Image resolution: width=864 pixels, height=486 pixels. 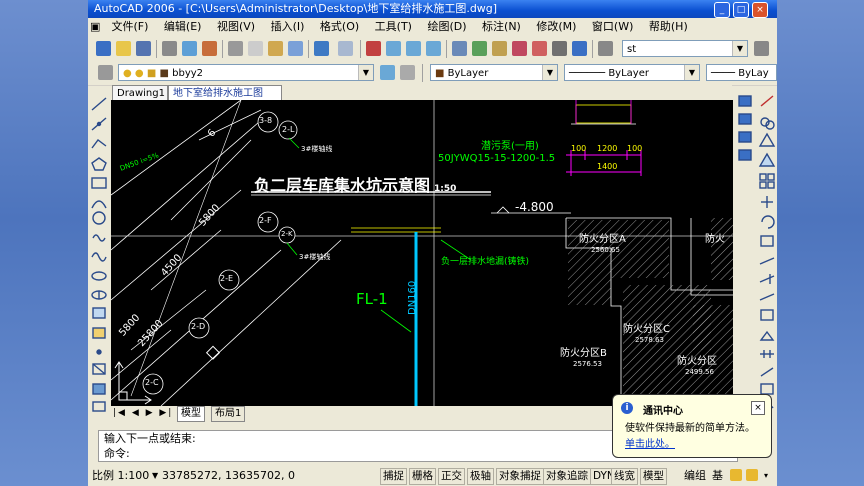 I want to click on menu-file: 文件(F), so click(x=130, y=27).